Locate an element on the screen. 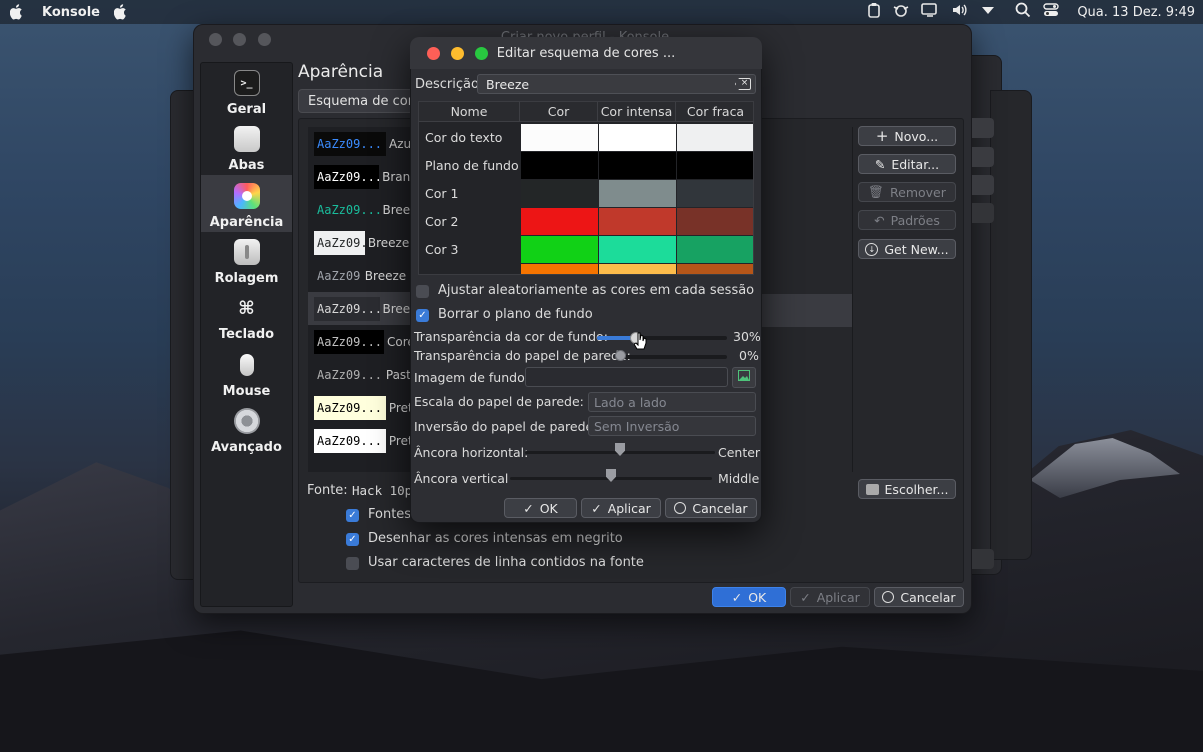  wallpaper-scale-select: Lado a lado is located at coordinates (672, 402).